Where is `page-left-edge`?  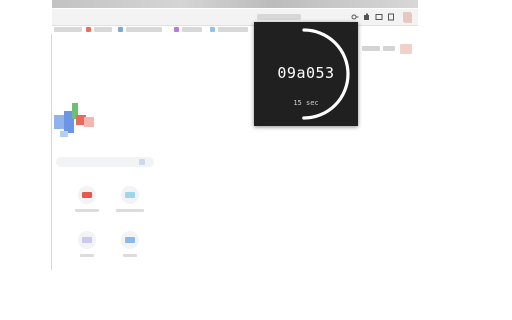
page-left-edge is located at coordinates (51, 152).